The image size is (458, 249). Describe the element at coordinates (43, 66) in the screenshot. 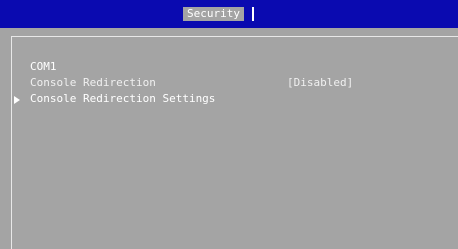

I see `section-title-com1: COM1` at that location.